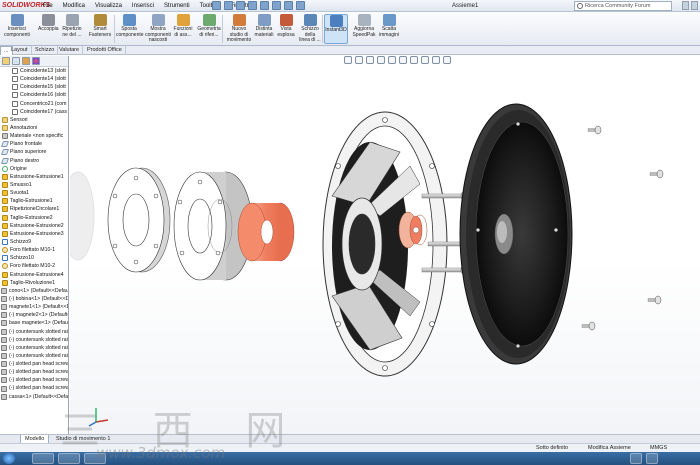  Describe the element at coordinates (36, 61) in the screenshot. I see `appearance-tab-icon` at that location.